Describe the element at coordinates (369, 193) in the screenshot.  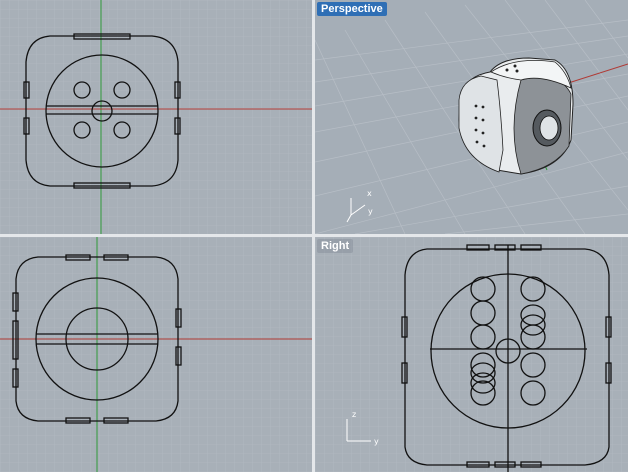
I see `axis-label-x: x` at that location.